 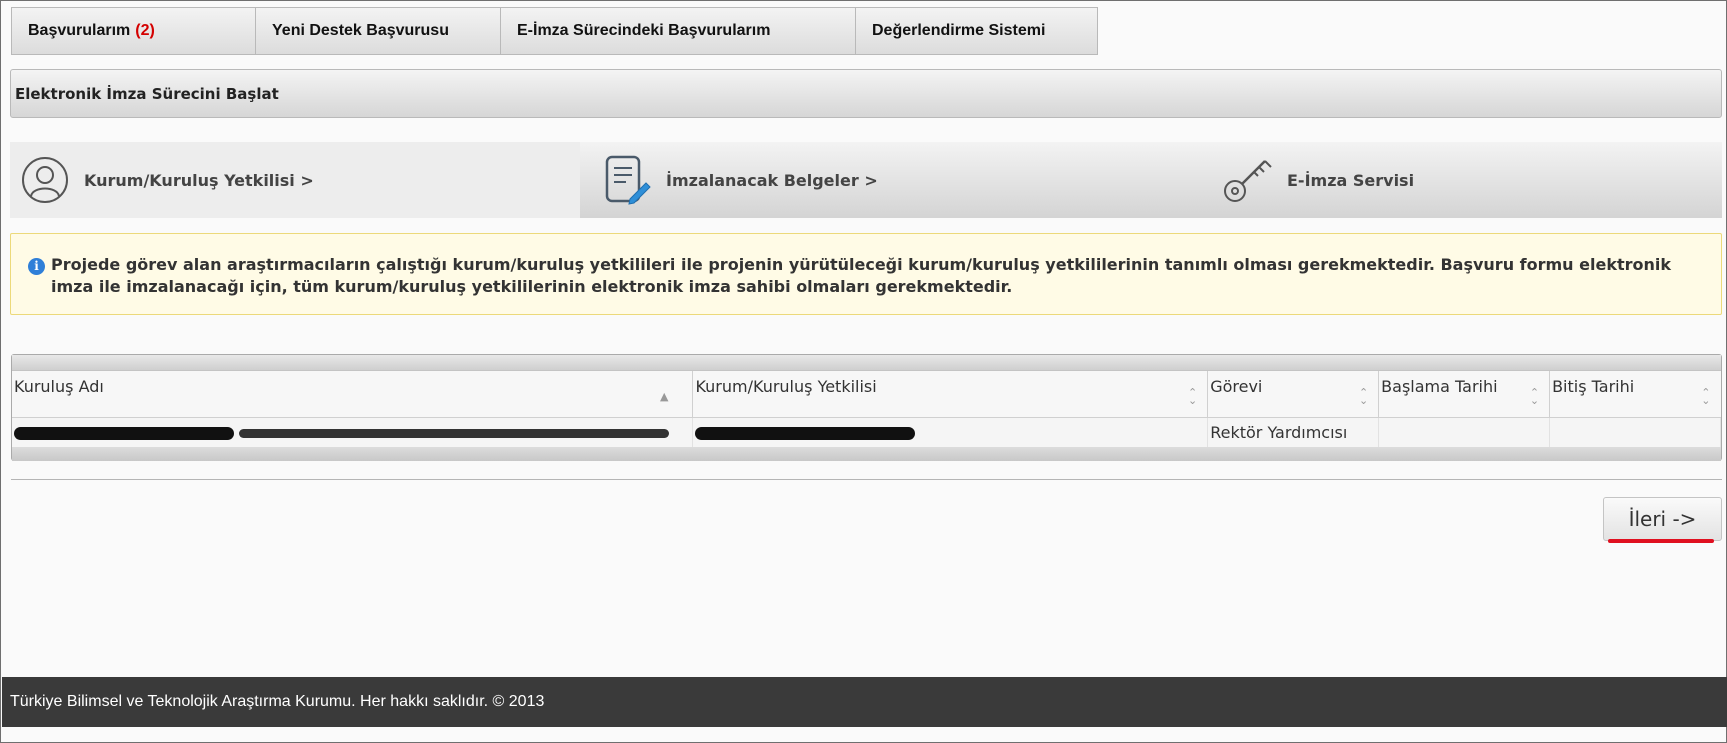 I want to click on section-title: Elektronik İmza Sürecini Başlat, so click(x=147, y=93).